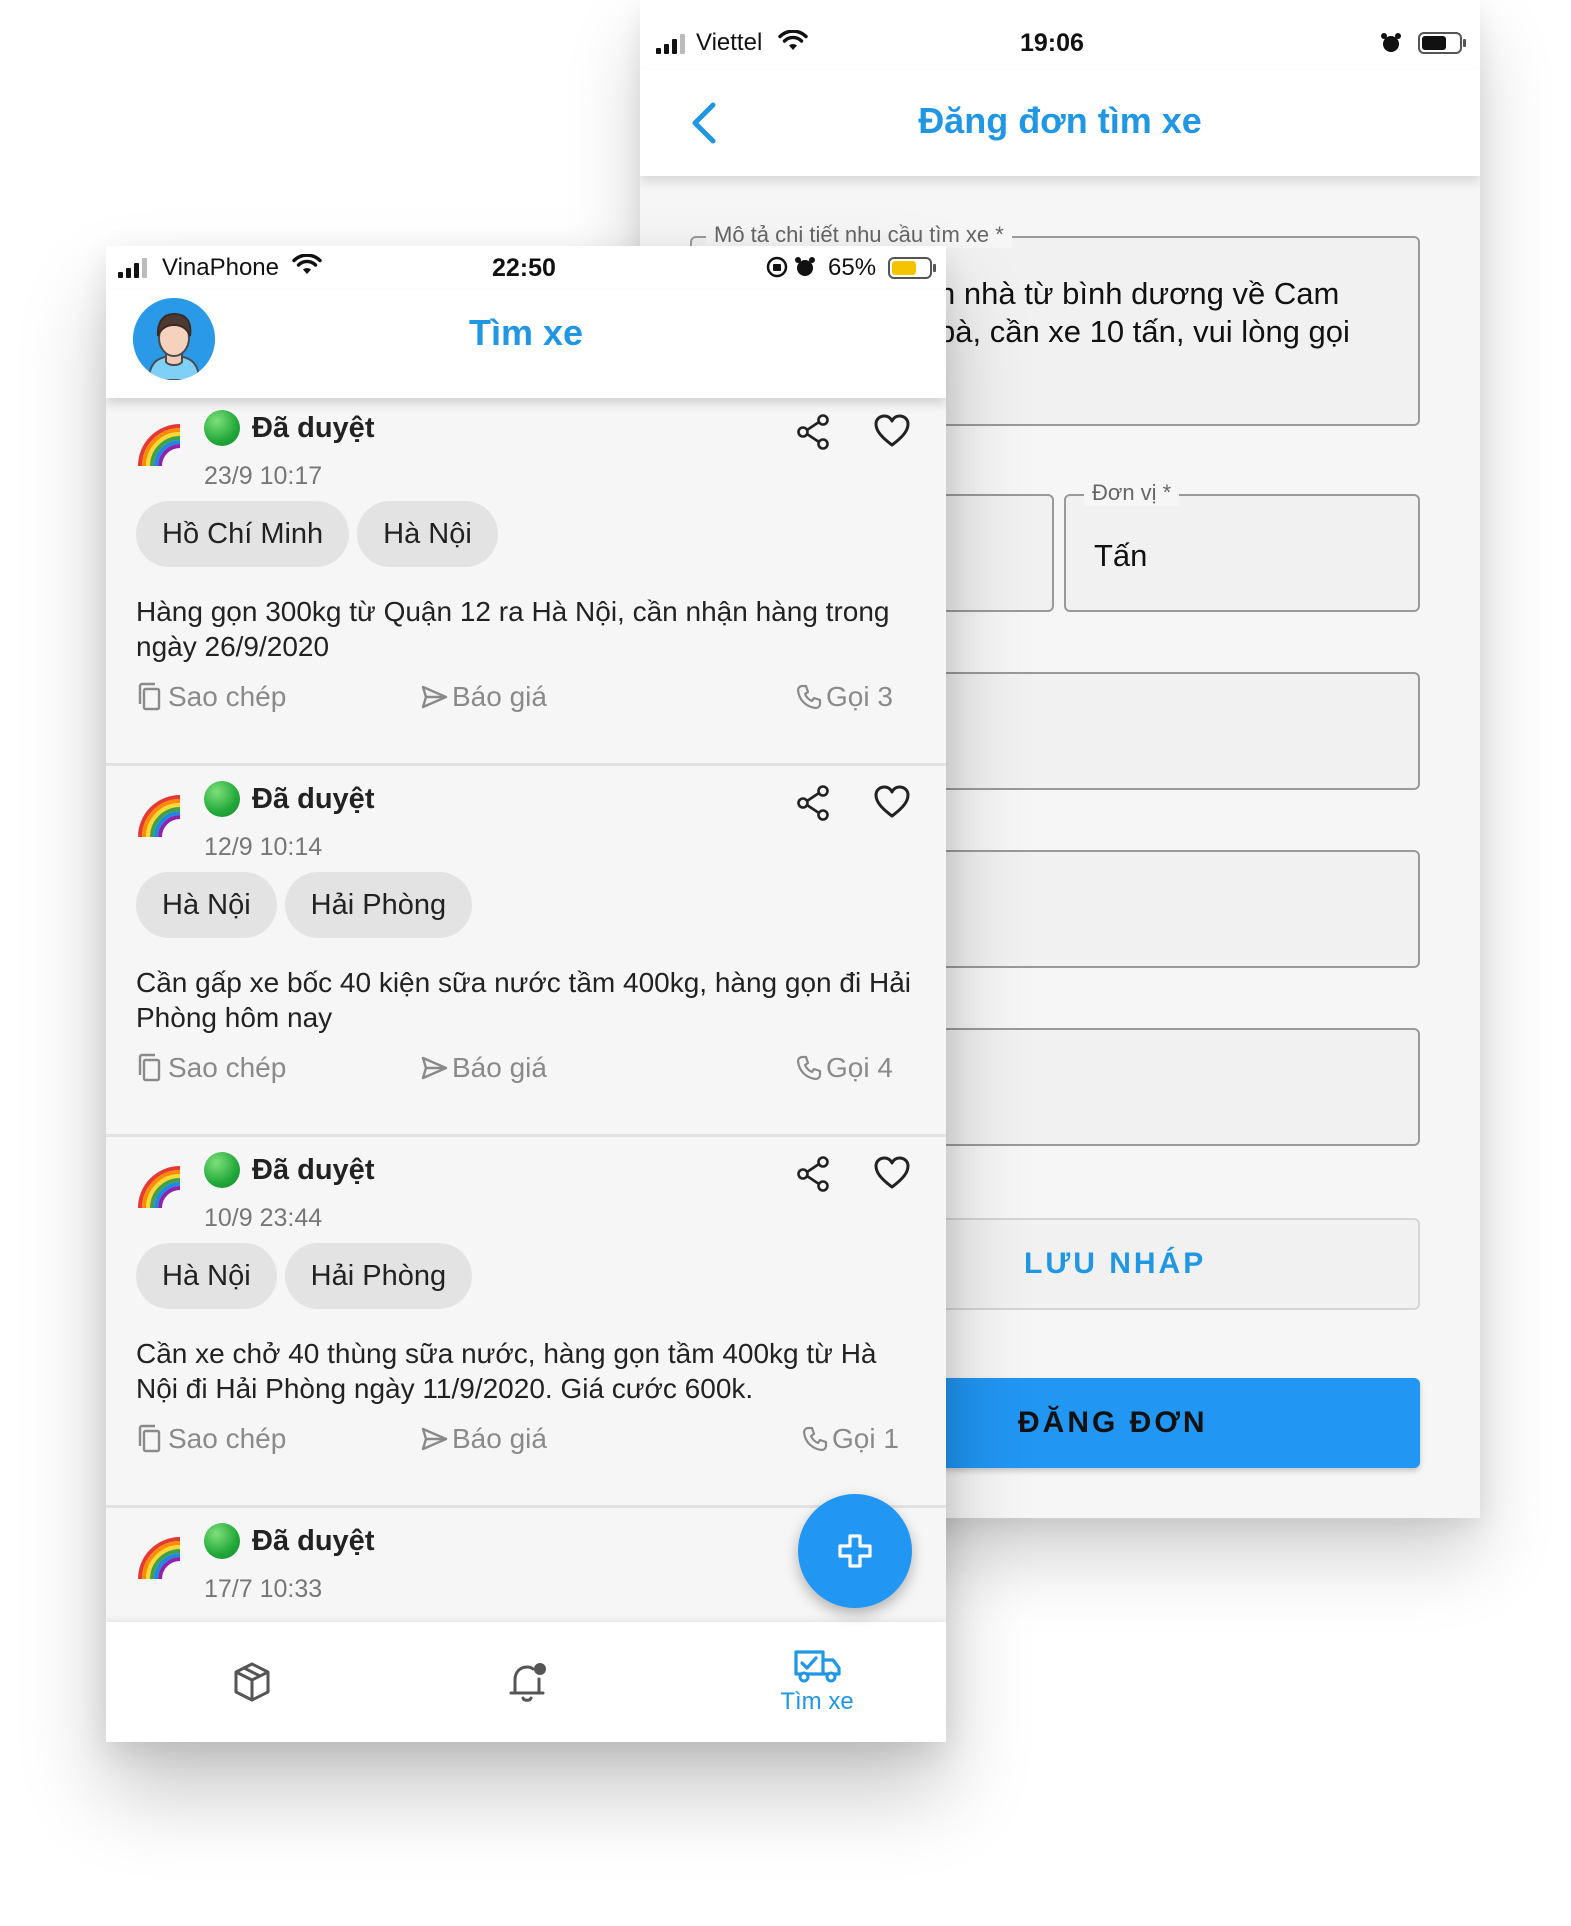  Describe the element at coordinates (243, 534) in the screenshot. I see `origin-chip: Hồ Chí Minh` at that location.